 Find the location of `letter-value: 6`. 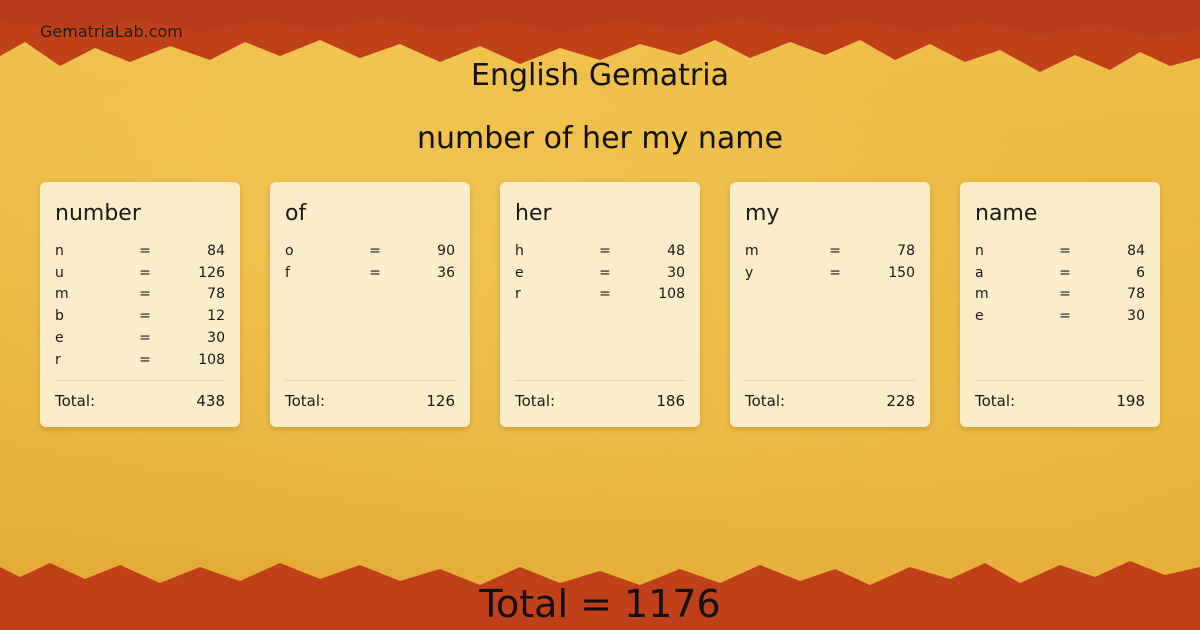

letter-value: 6 is located at coordinates (1140, 272).